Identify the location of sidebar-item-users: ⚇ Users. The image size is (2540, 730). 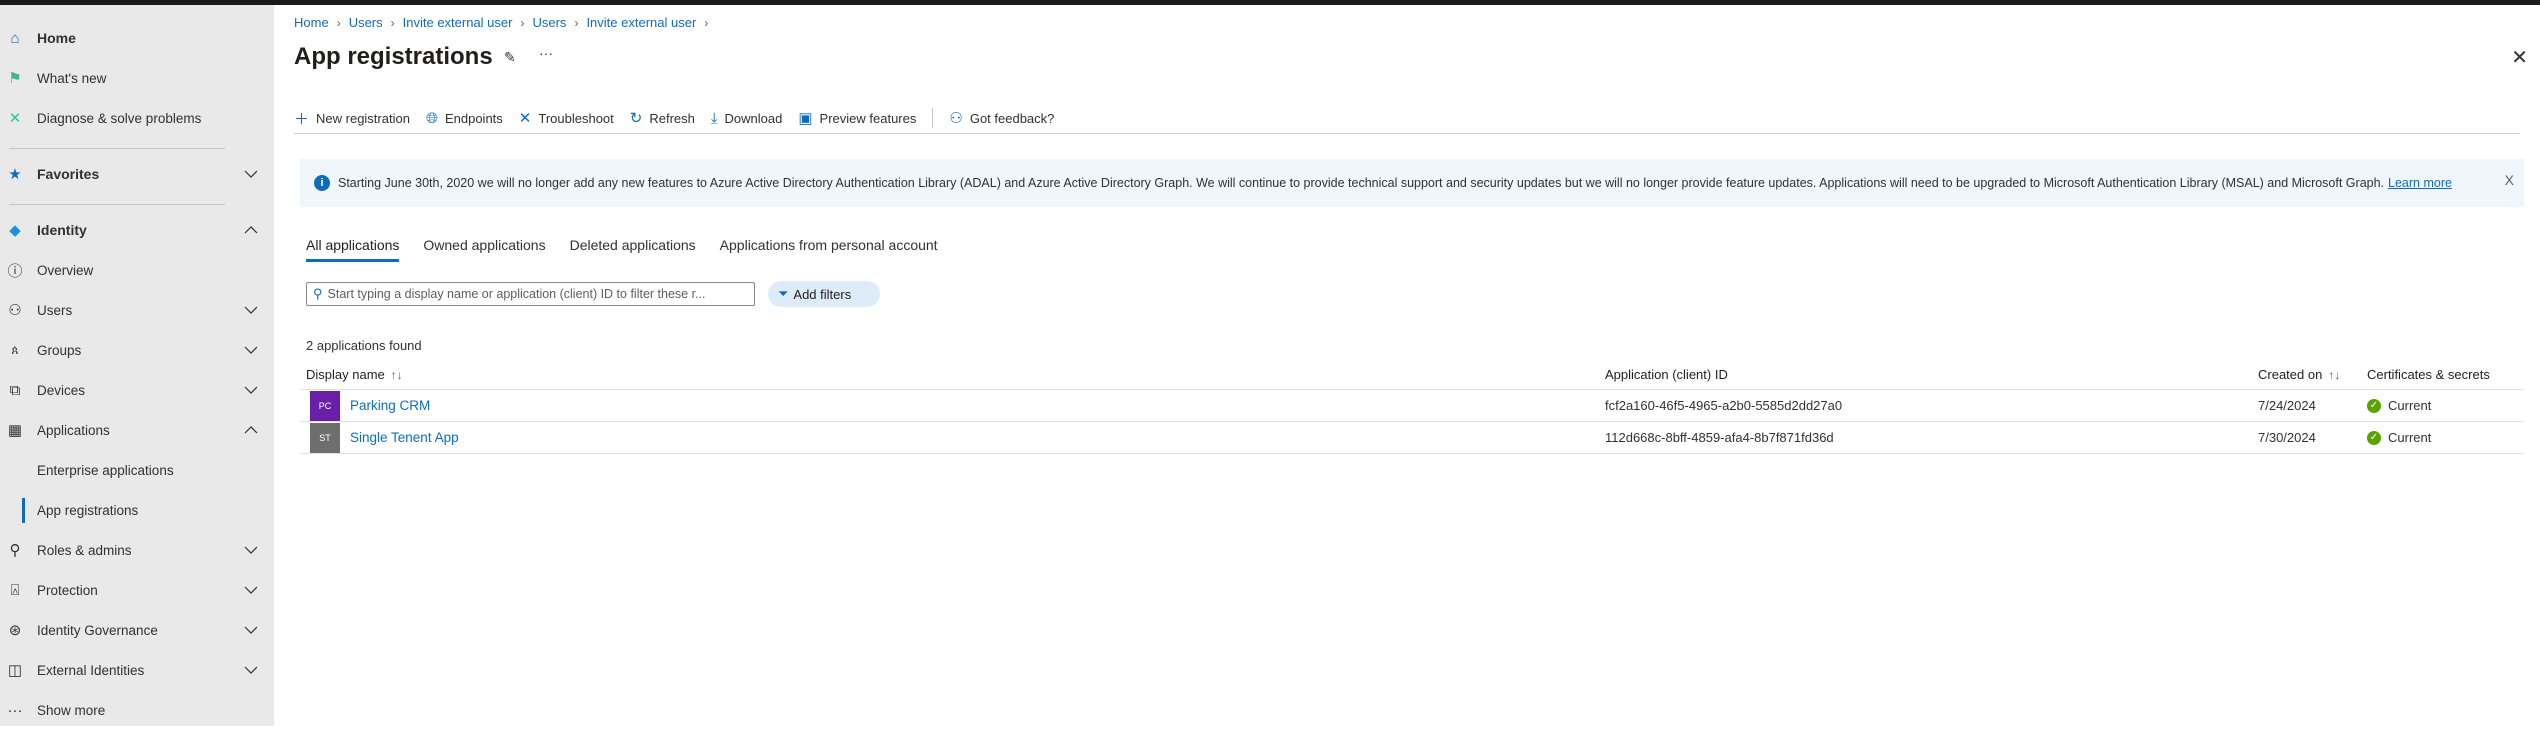
(137, 310).